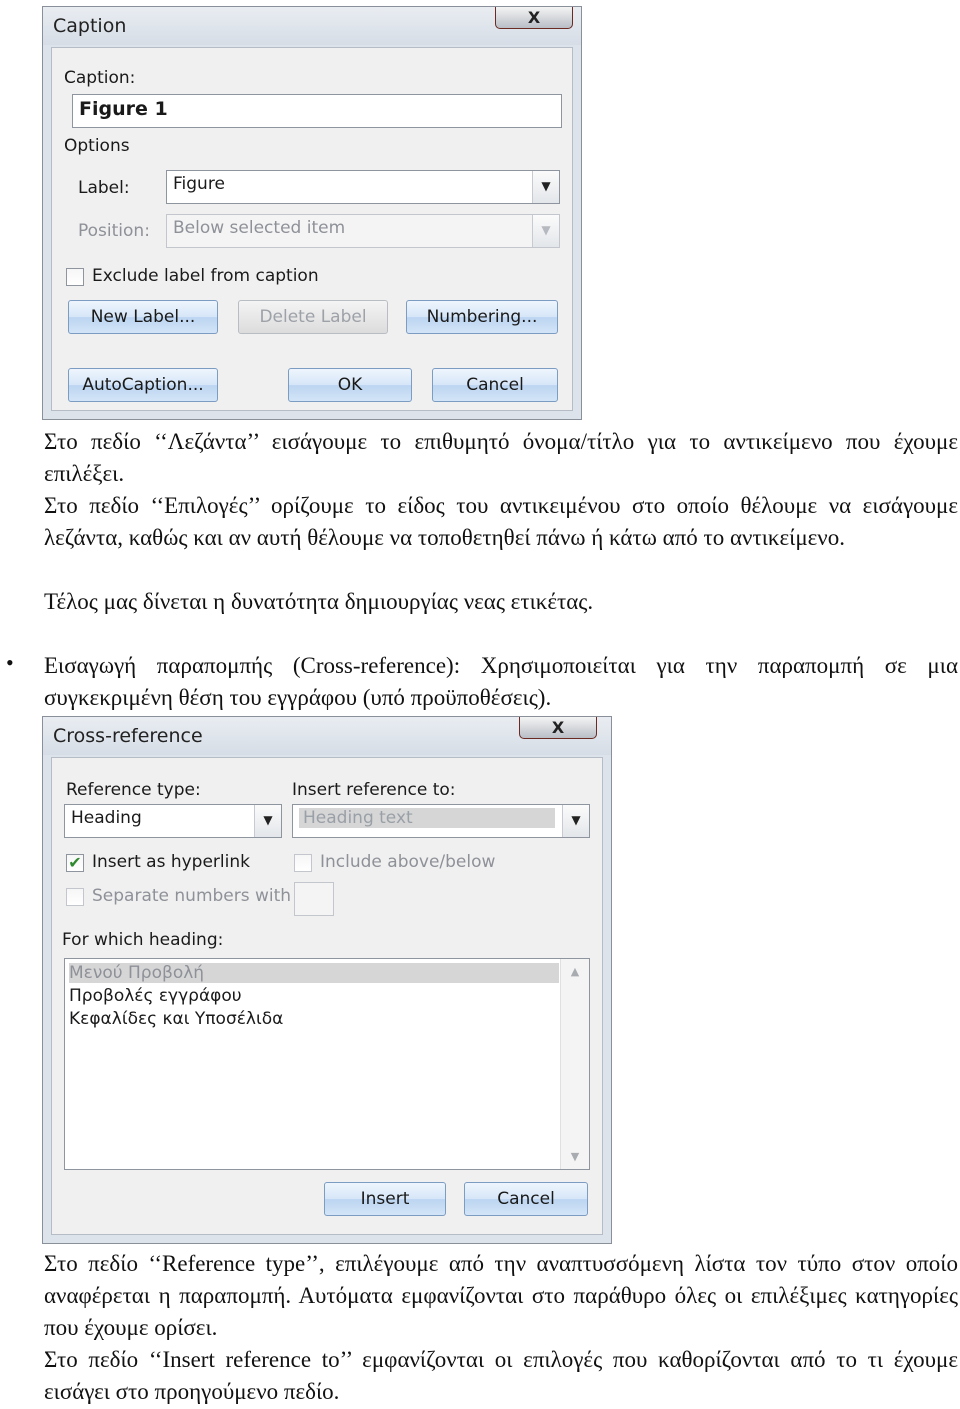 The image size is (960, 1409). I want to click on insert-button: Insert, so click(385, 1199).